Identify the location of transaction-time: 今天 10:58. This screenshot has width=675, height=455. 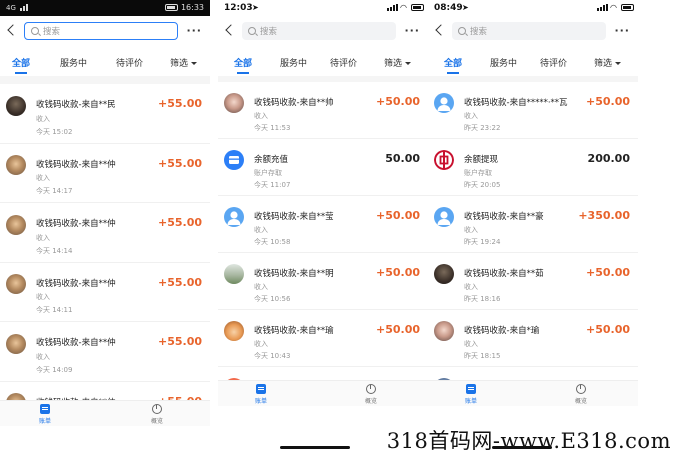
(272, 242).